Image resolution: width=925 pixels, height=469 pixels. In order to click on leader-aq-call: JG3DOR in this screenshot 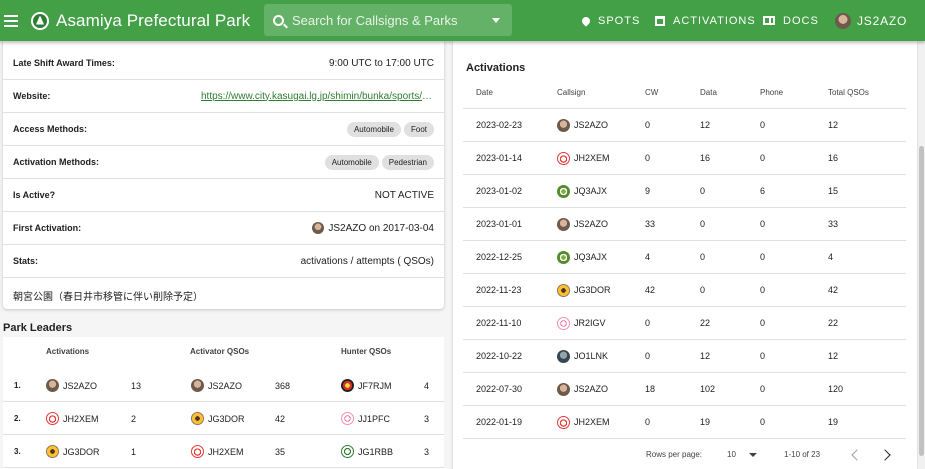, I will do `click(218, 418)`.